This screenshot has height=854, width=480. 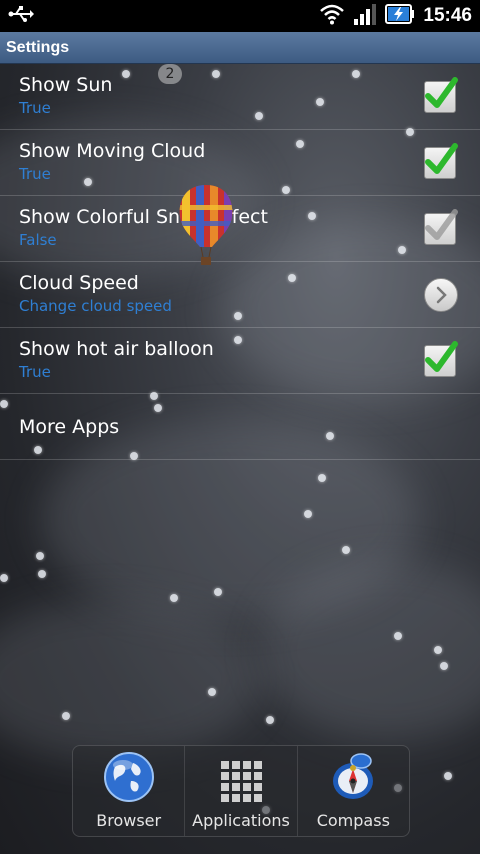 I want to click on dock-compass: Compass, so click(x=353, y=791).